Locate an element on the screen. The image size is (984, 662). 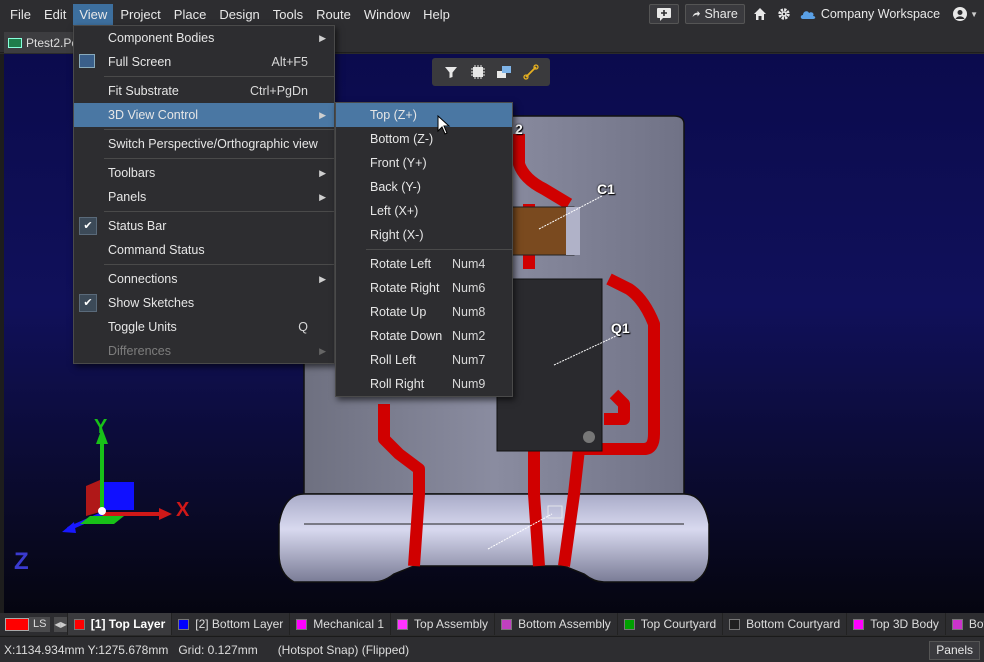
share-label: Share is located at coordinates (721, 14).